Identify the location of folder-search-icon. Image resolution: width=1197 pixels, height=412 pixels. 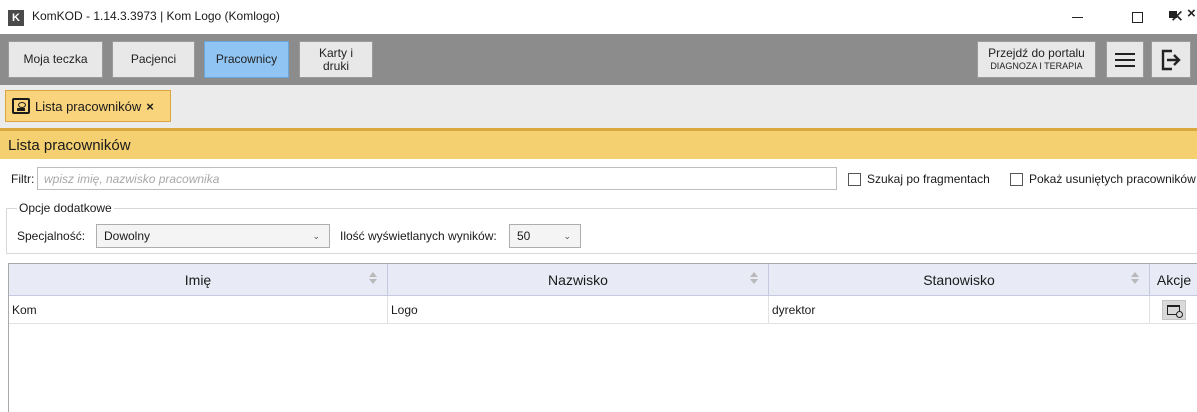
(1175, 311).